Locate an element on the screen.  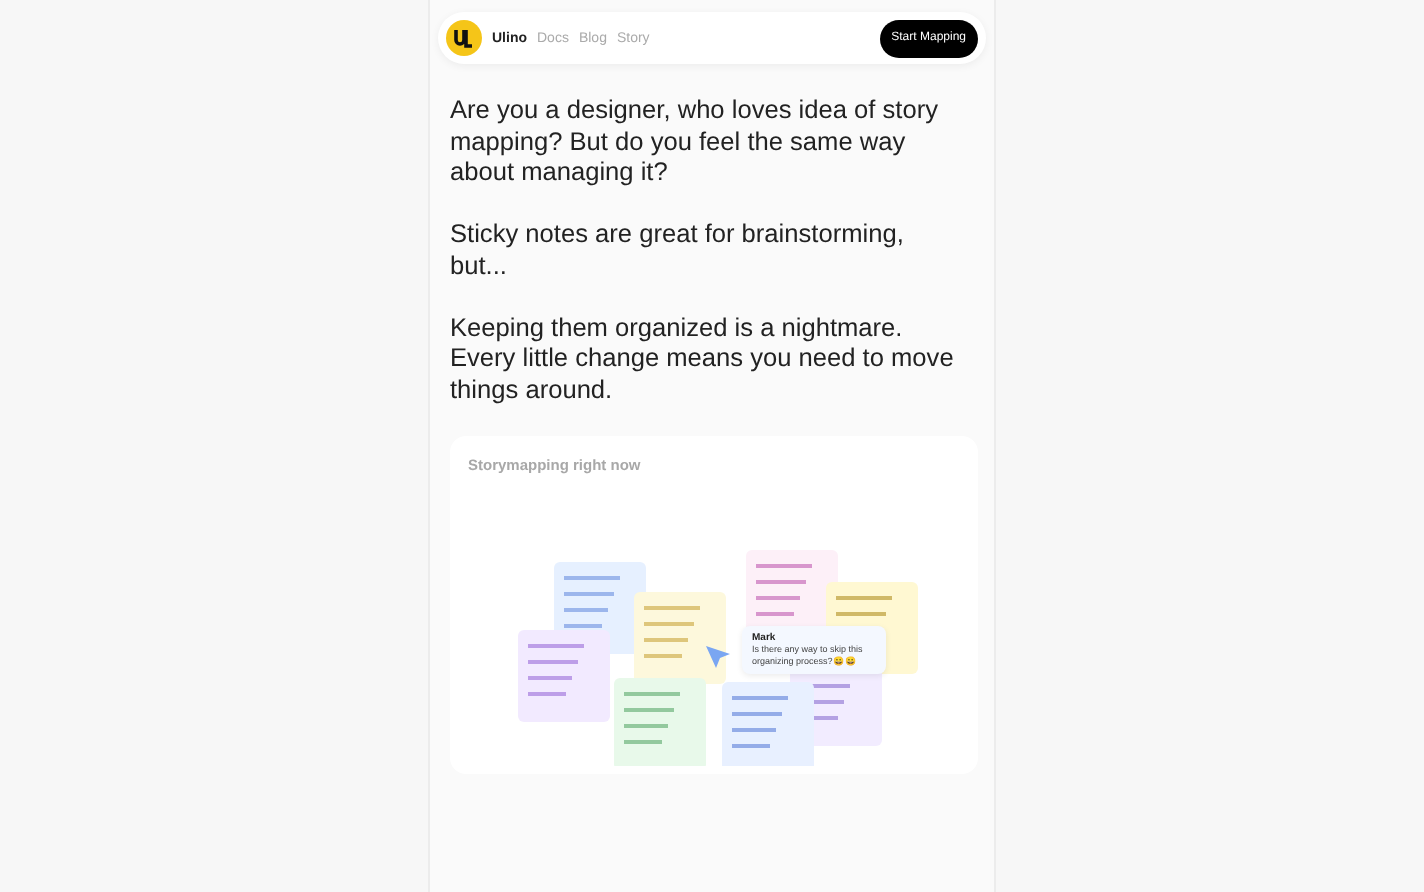
paragraph: Keeping them organized is a nightmare. Every little change means you need to move things around. is located at coordinates (702, 357).